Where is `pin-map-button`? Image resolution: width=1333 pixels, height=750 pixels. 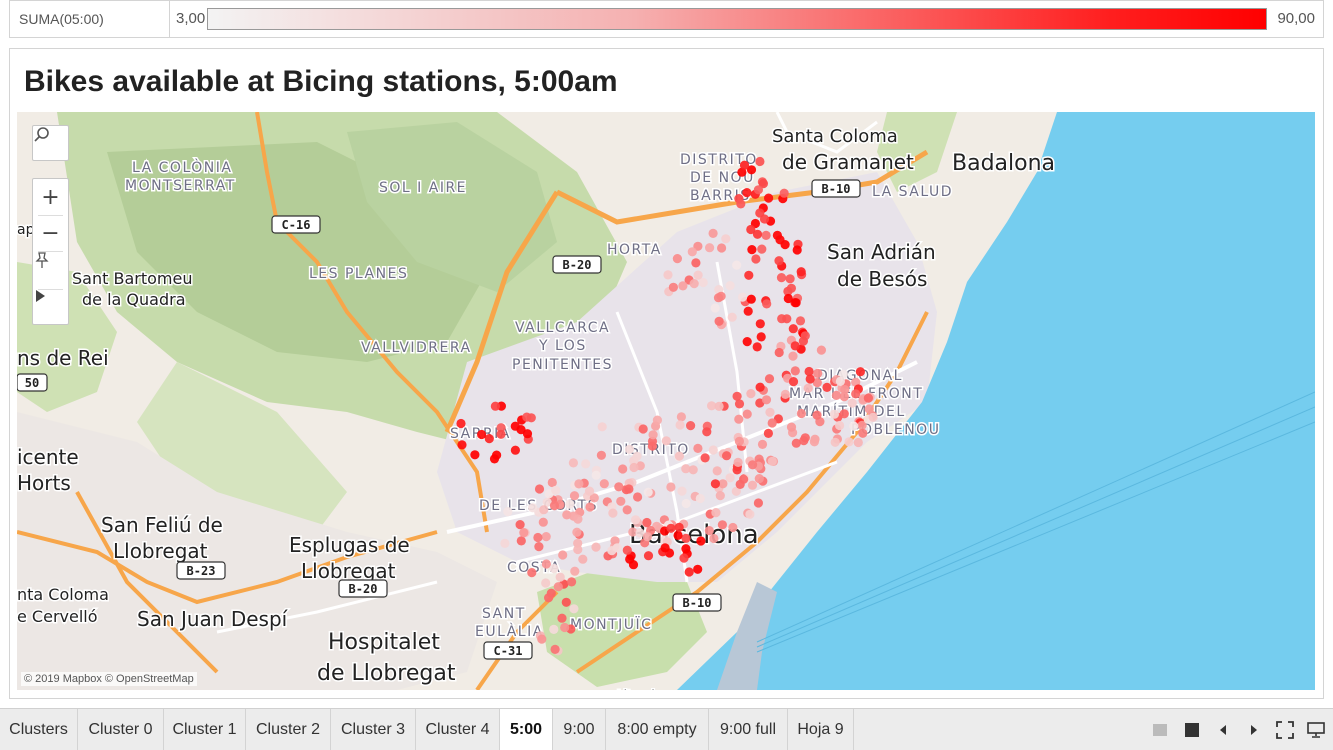
pin-map-button is located at coordinates (50, 269).